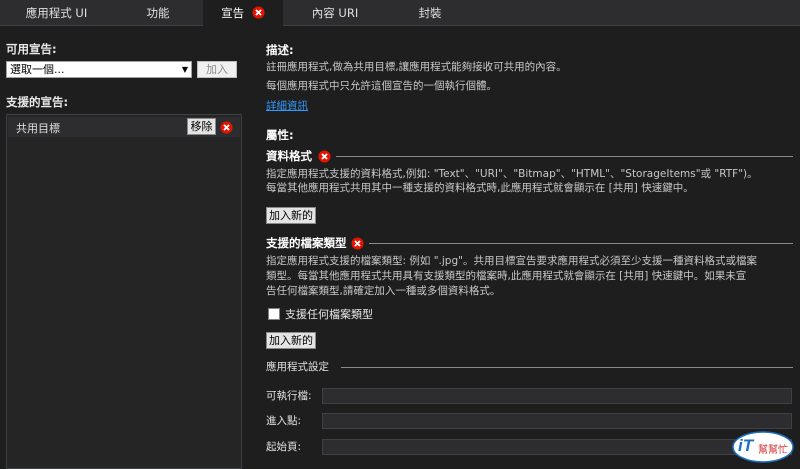  Describe the element at coordinates (31, 49) in the screenshot. I see `available-declarations-label: 可用宣告:` at that location.